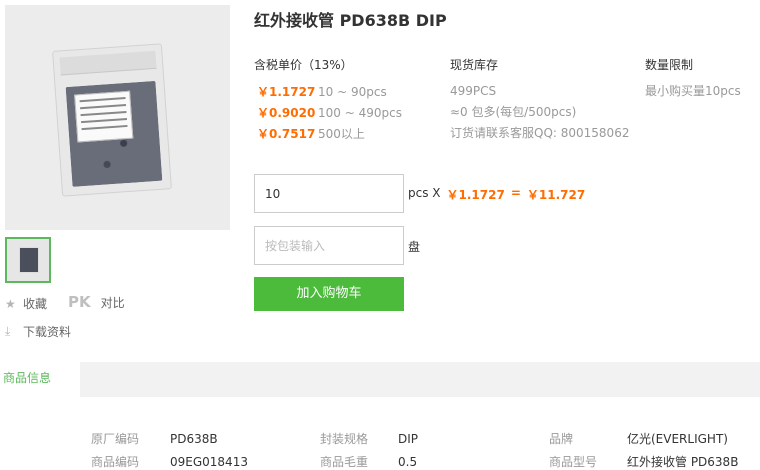  I want to click on price-tier-row: ￥0.7517 500以上, so click(329, 133).